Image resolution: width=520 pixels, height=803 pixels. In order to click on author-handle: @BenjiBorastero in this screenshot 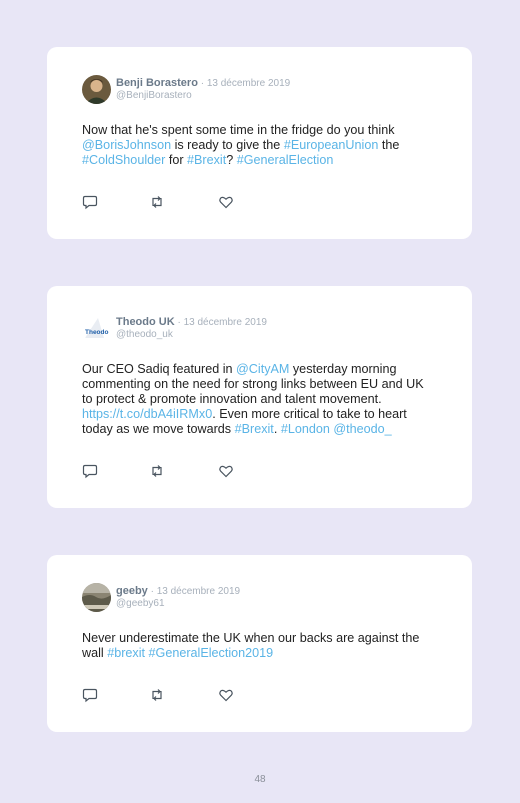, I will do `click(154, 95)`.